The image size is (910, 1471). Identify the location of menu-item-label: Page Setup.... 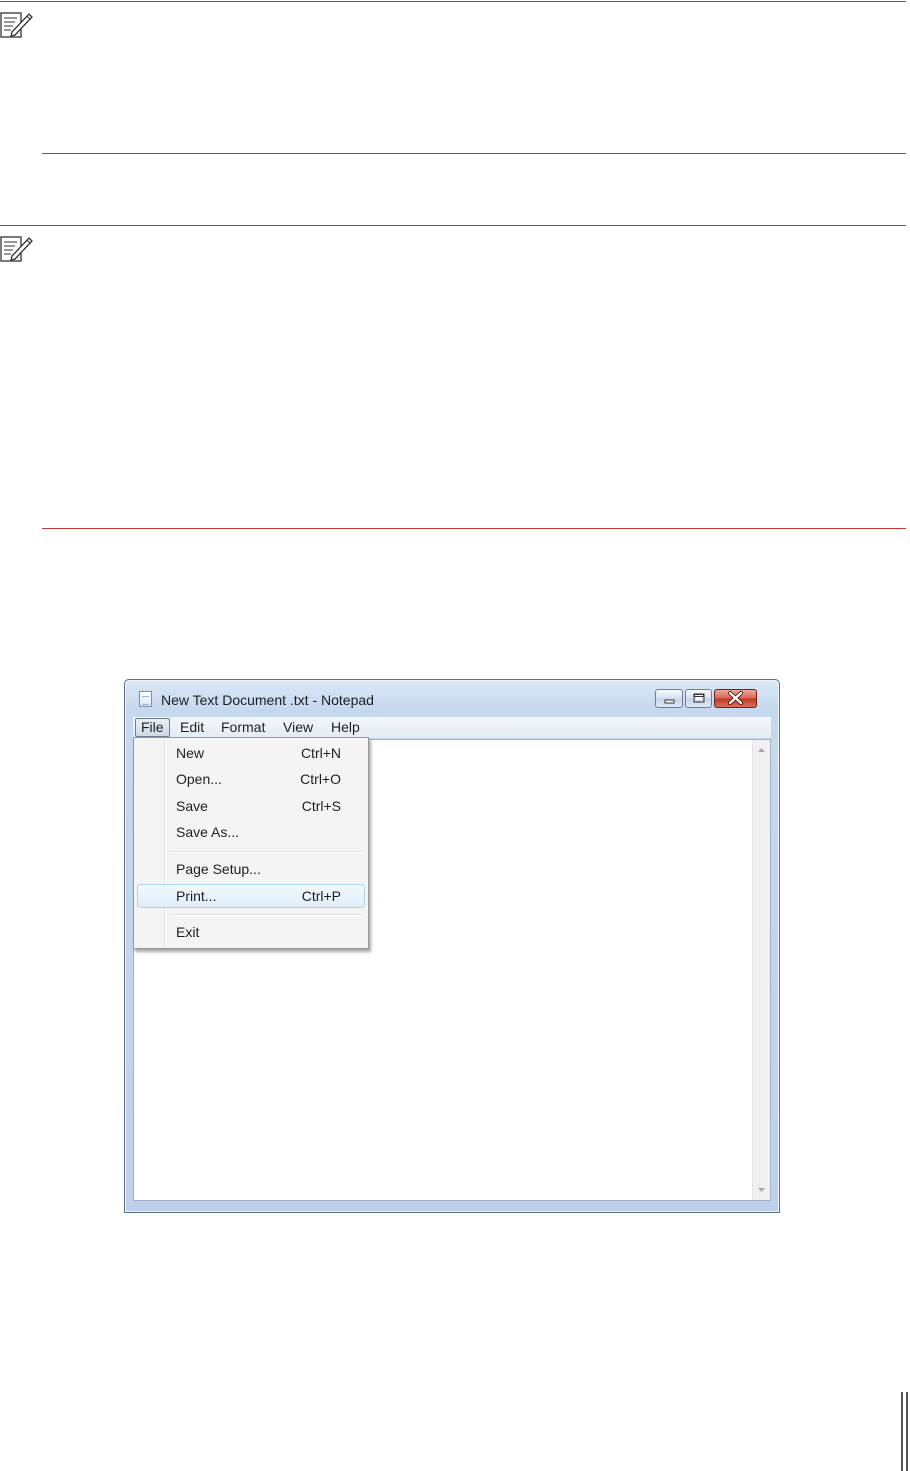
(218, 869).